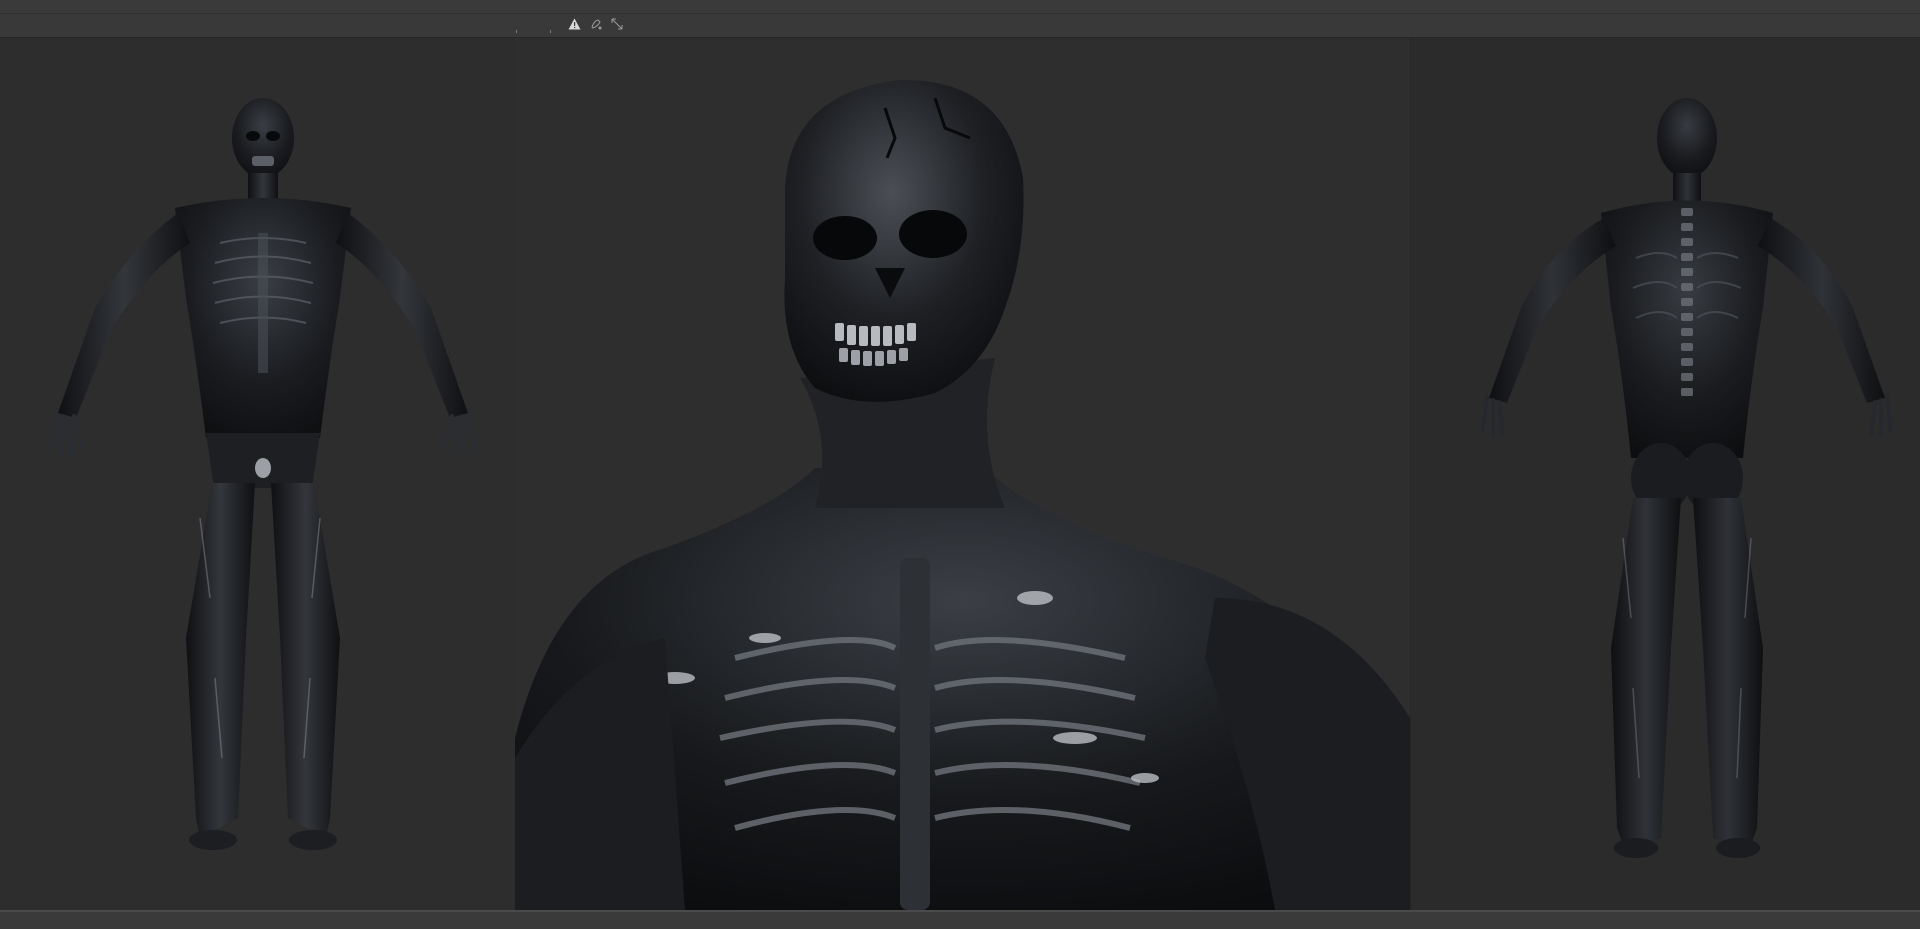 This screenshot has height=929, width=1920. What do you see at coordinates (596, 24) in the screenshot?
I see `brush-icon` at bounding box center [596, 24].